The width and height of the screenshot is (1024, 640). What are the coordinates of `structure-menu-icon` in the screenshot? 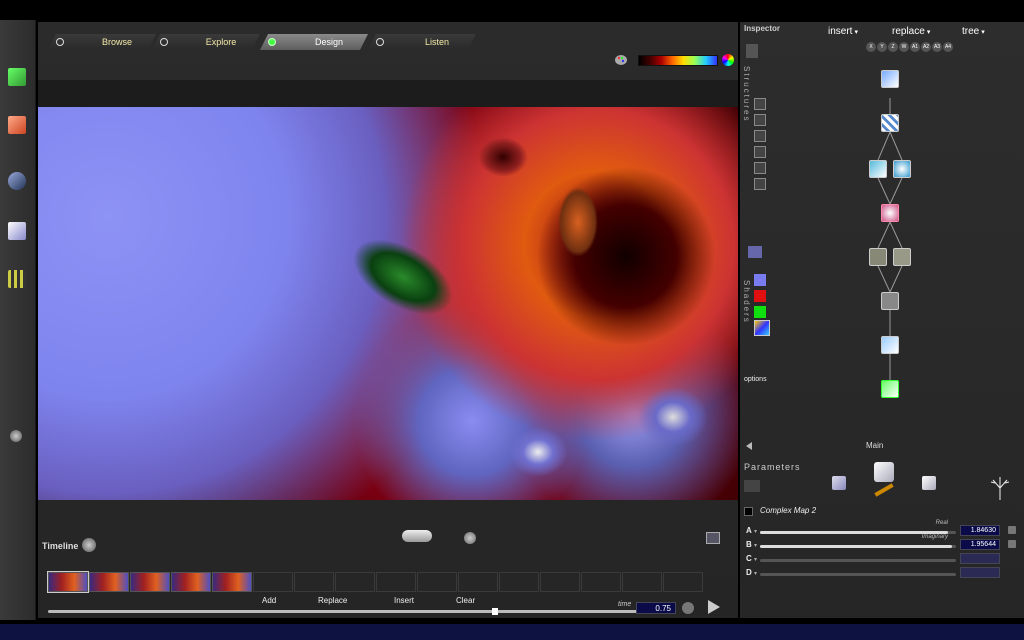 It's located at (752, 51).